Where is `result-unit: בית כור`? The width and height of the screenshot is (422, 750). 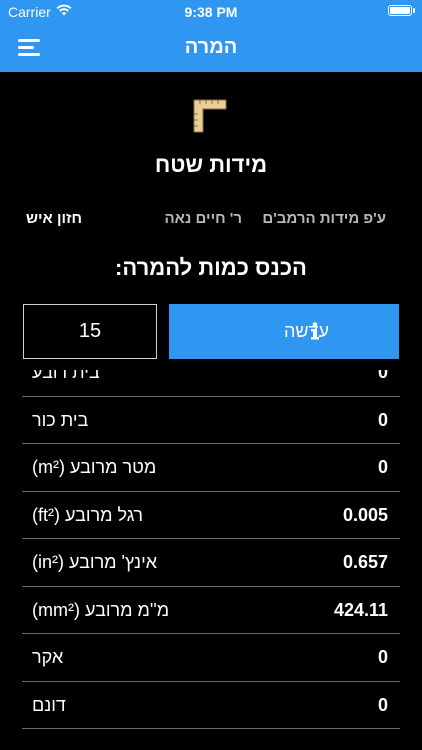 result-unit: בית כור is located at coordinates (60, 419).